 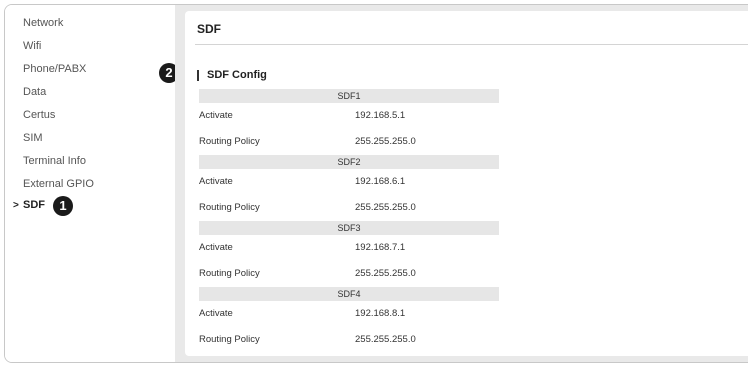 I want to click on sdf-group-header: SDF1, so click(x=349, y=96).